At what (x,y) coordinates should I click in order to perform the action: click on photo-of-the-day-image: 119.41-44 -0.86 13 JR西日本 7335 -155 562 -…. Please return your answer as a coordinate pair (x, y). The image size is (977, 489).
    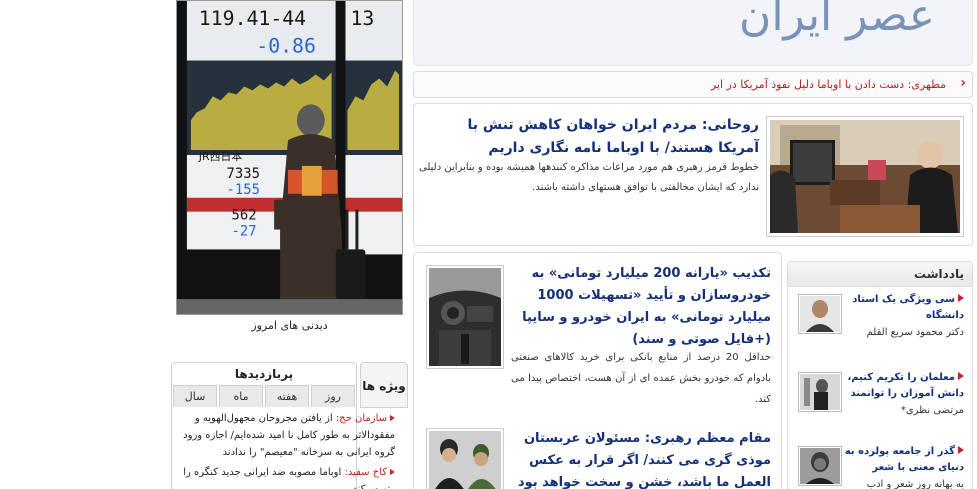
    Looking at the image, I should click on (289, 157).